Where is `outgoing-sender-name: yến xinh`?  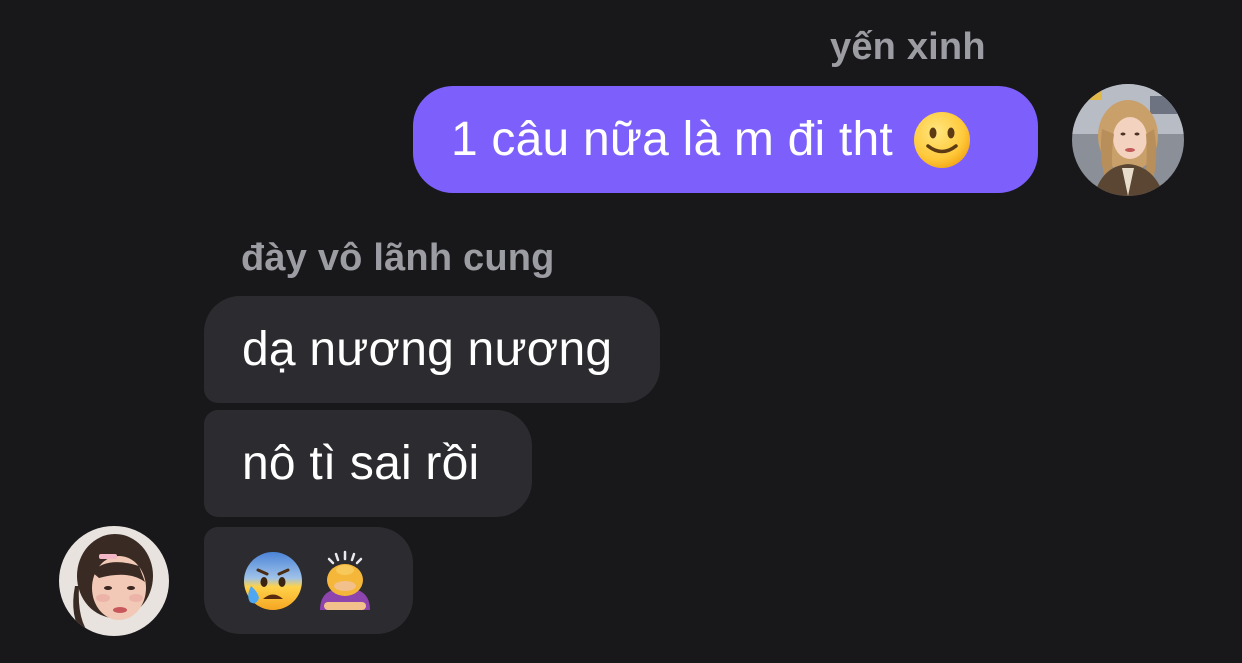 outgoing-sender-name: yến xinh is located at coordinates (908, 47).